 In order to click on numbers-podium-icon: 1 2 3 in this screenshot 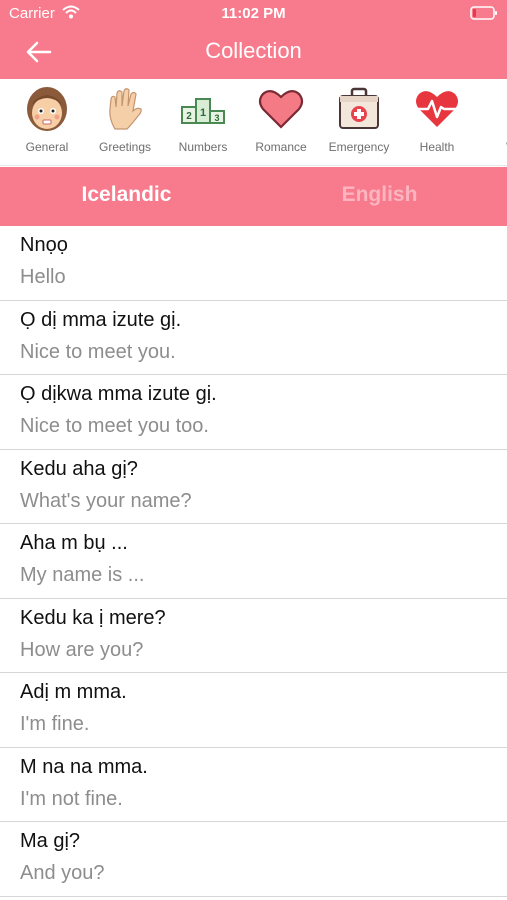, I will do `click(203, 111)`.